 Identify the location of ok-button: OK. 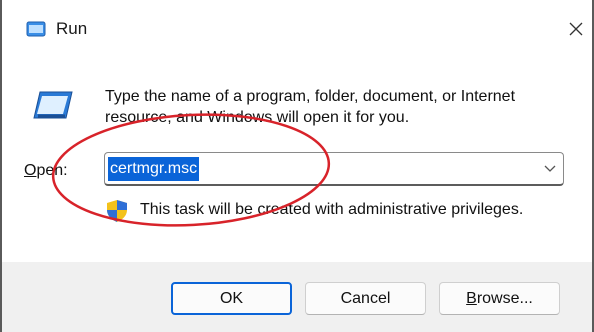
(231, 298).